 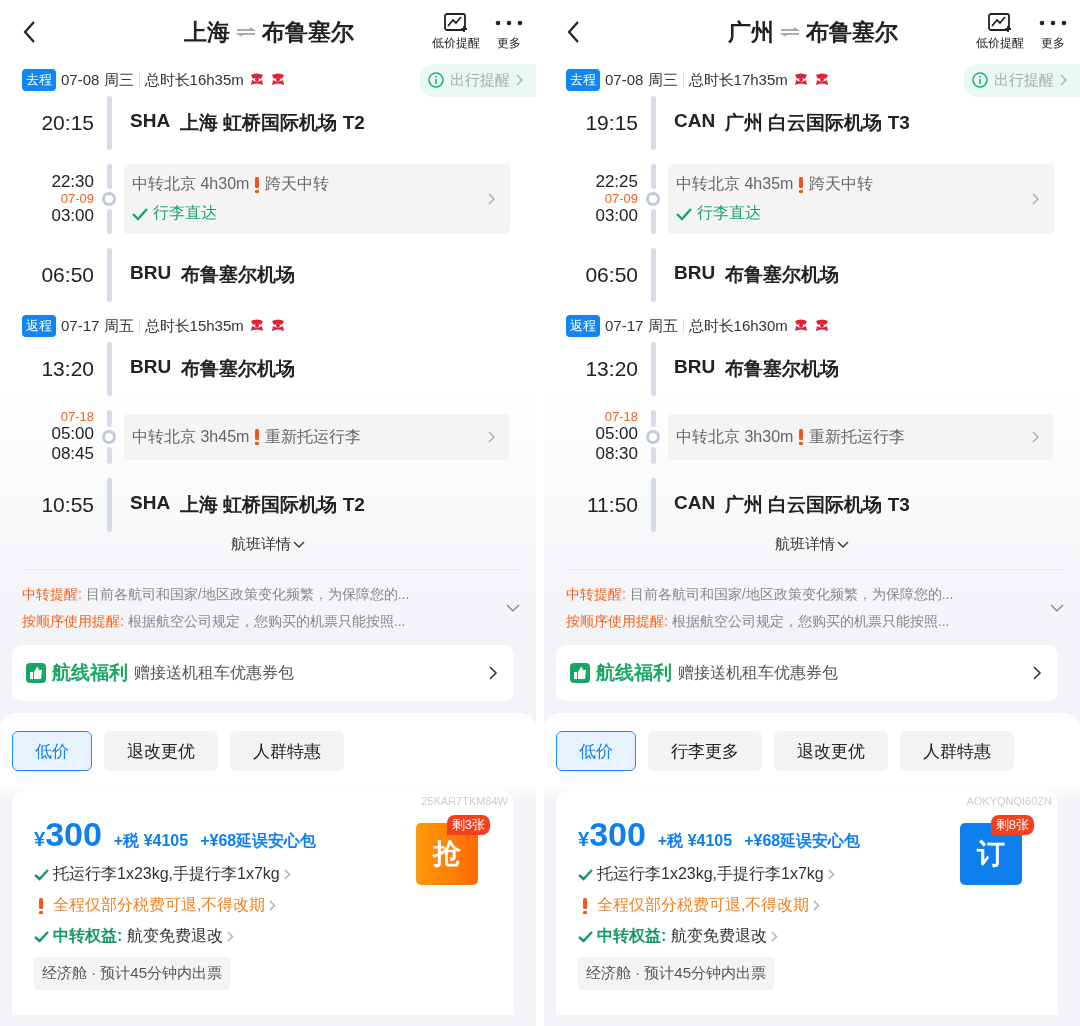 I want to click on leg-tag: 去程, so click(x=39, y=80).